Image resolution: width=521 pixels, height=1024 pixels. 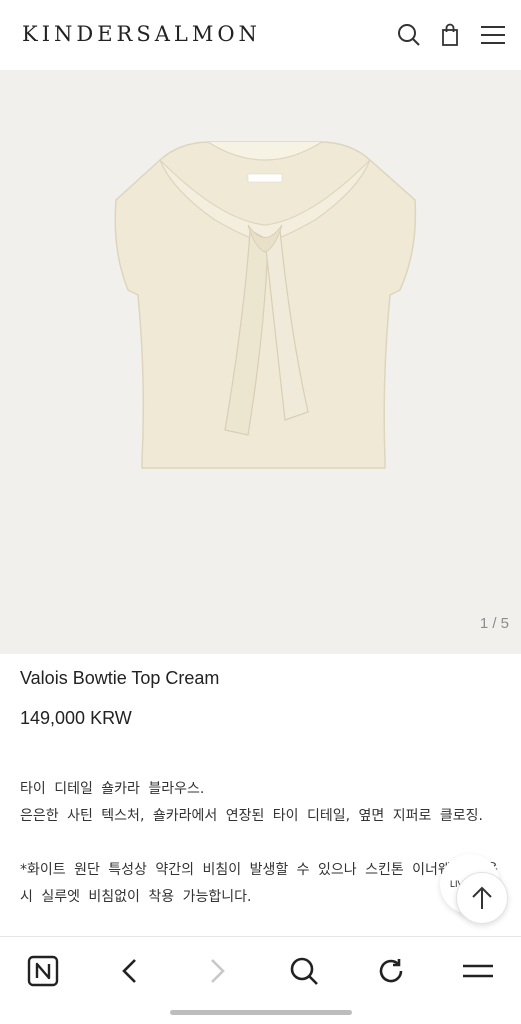 What do you see at coordinates (130, 971) in the screenshot?
I see `back-icon` at bounding box center [130, 971].